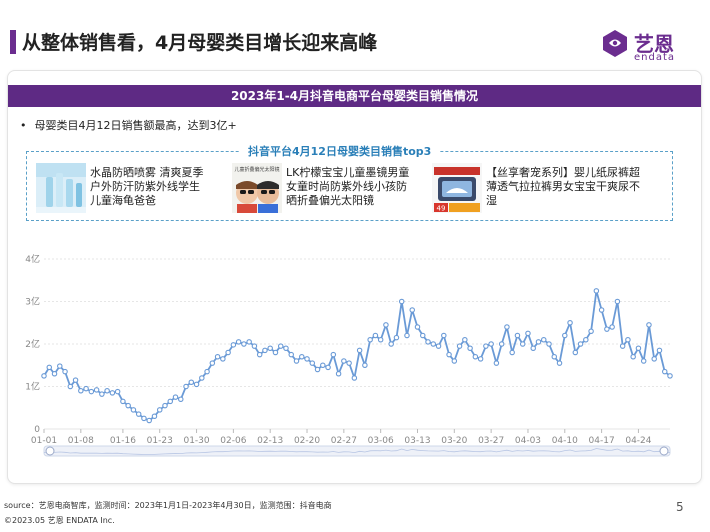  What do you see at coordinates (81, 441) in the screenshot?
I see `x-tick-label: 01-08` at bounding box center [81, 441].